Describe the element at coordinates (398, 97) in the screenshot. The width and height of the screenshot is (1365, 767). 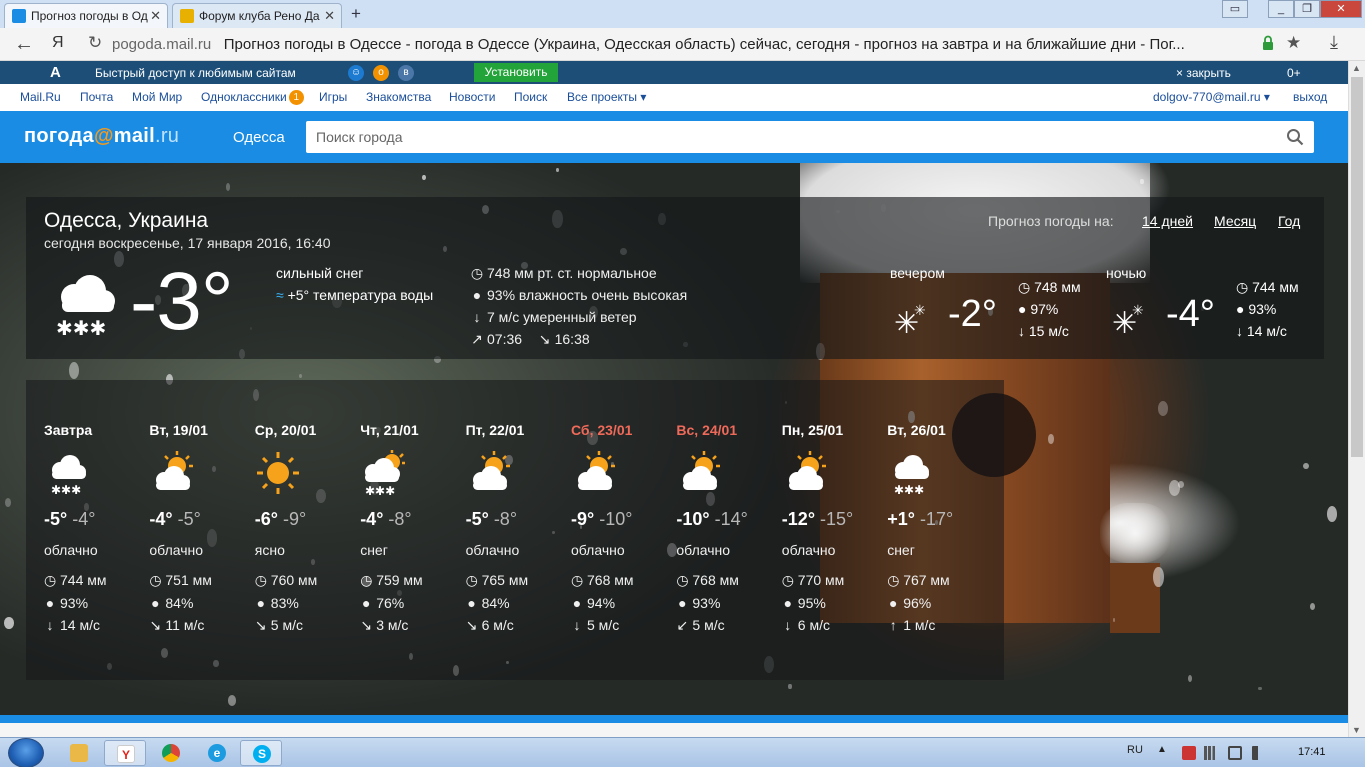
I see `portal-link-dating: Знакомства` at that location.